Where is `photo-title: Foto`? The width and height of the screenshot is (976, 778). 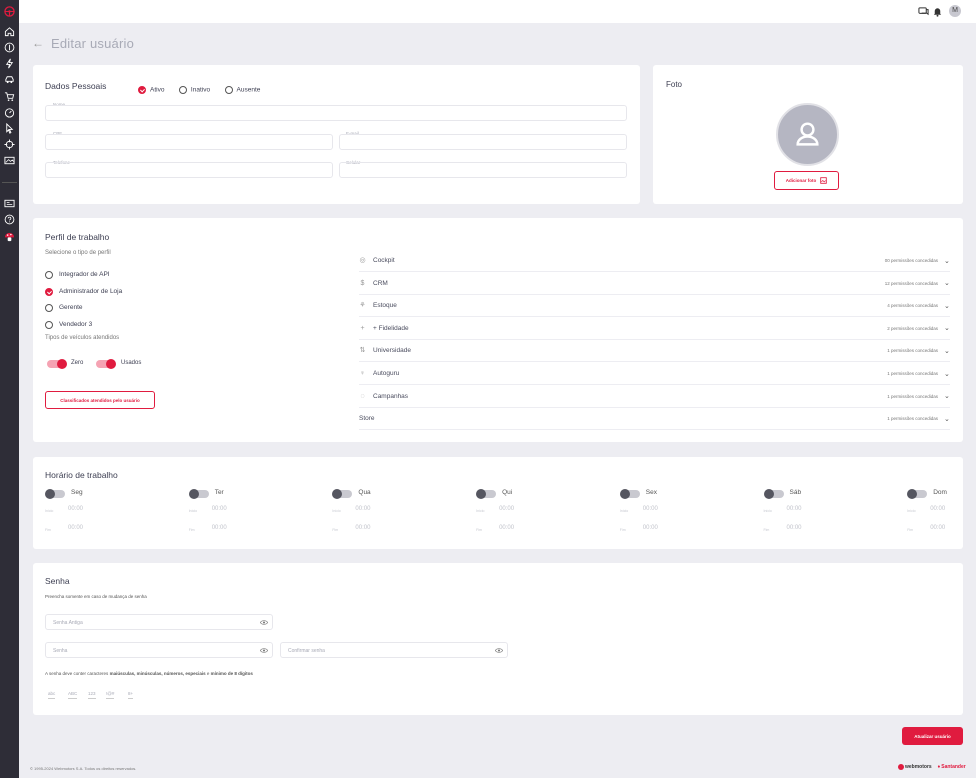
photo-title: Foto is located at coordinates (674, 84).